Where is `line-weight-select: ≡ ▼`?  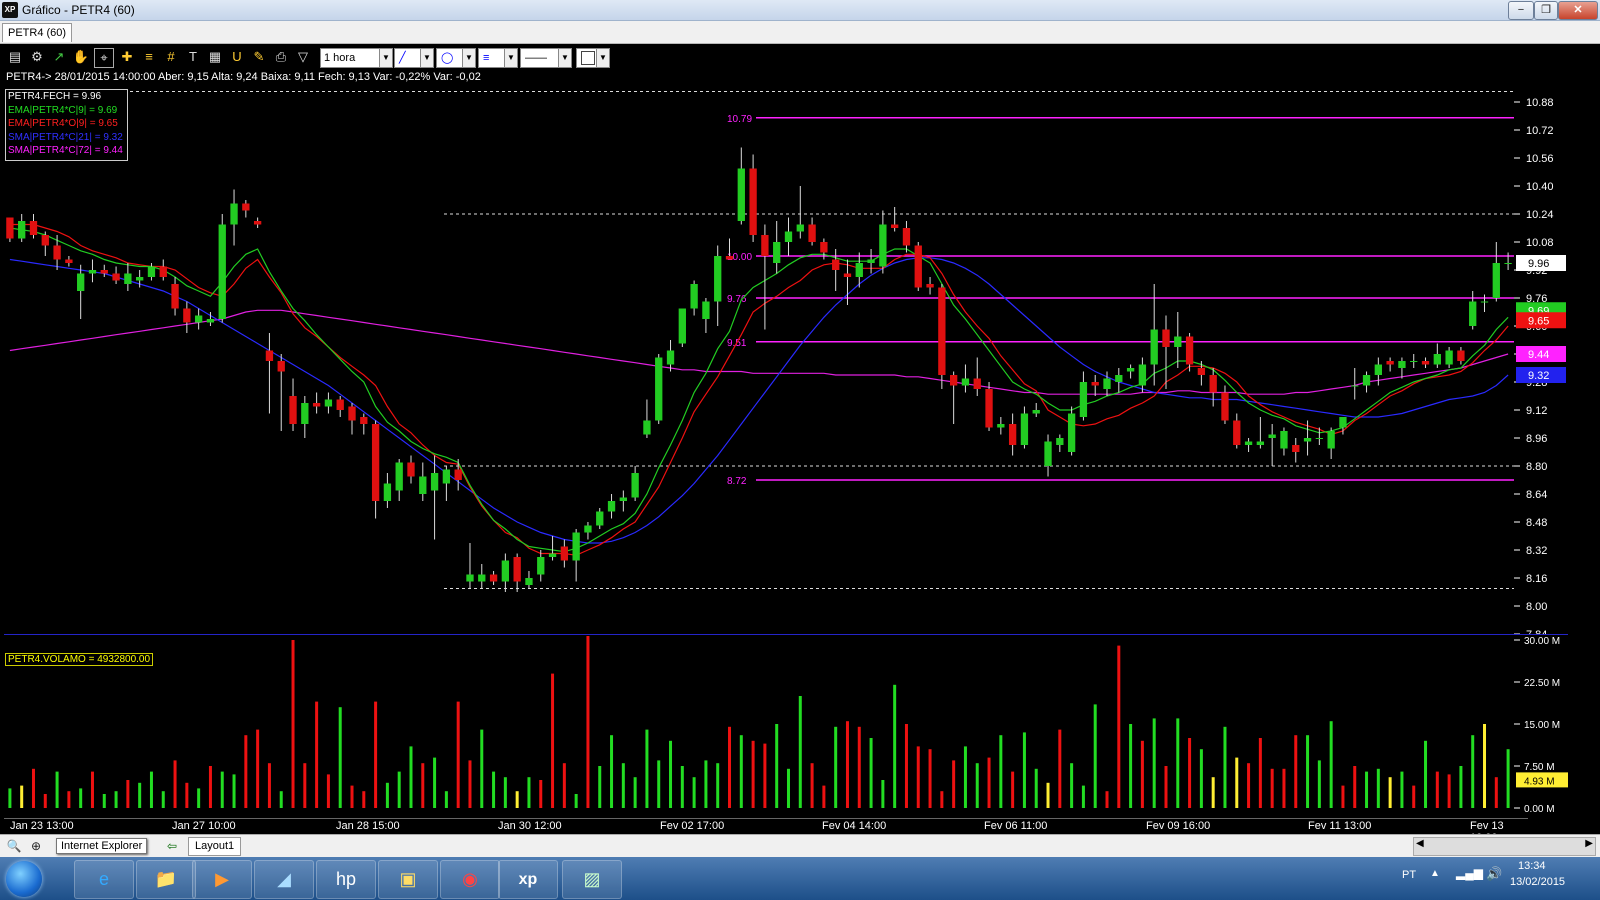
line-weight-select: ≡ ▼ is located at coordinates (498, 58).